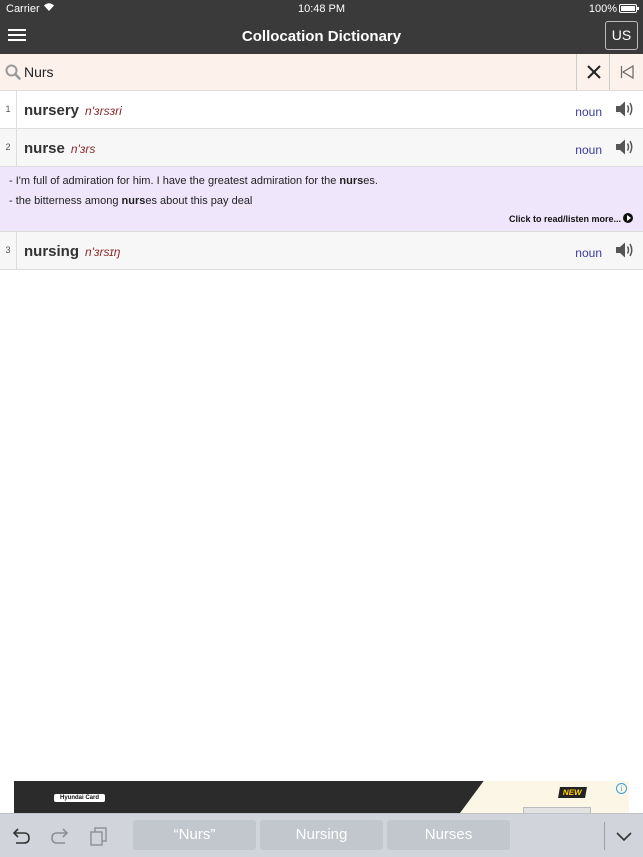 The height and width of the screenshot is (857, 643). What do you see at coordinates (8, 250) in the screenshot?
I see `row-number: 3` at bounding box center [8, 250].